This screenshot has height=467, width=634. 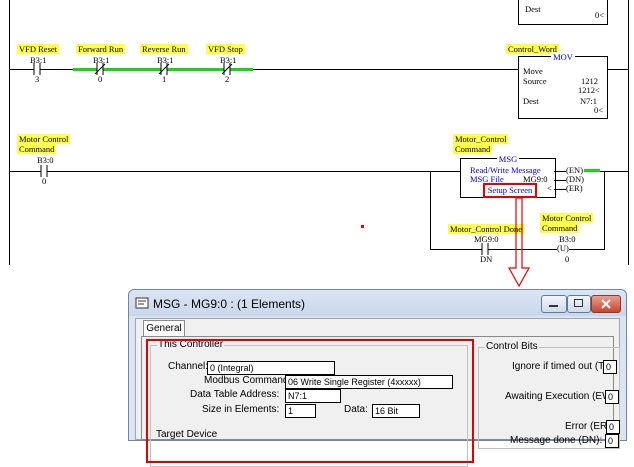 What do you see at coordinates (377, 303) in the screenshot?
I see `dialog-titlebar: MSG - MG9:0 : (1 Elements)` at bounding box center [377, 303].